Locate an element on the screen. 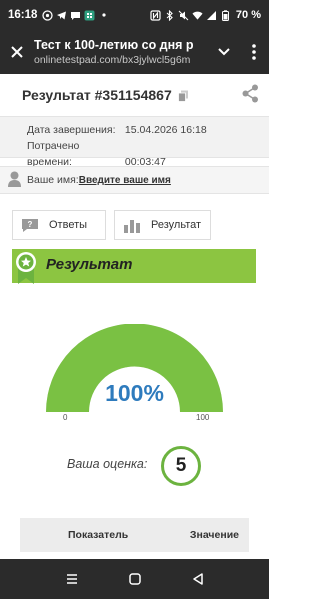  col-value-header: Значение is located at coordinates (214, 535).